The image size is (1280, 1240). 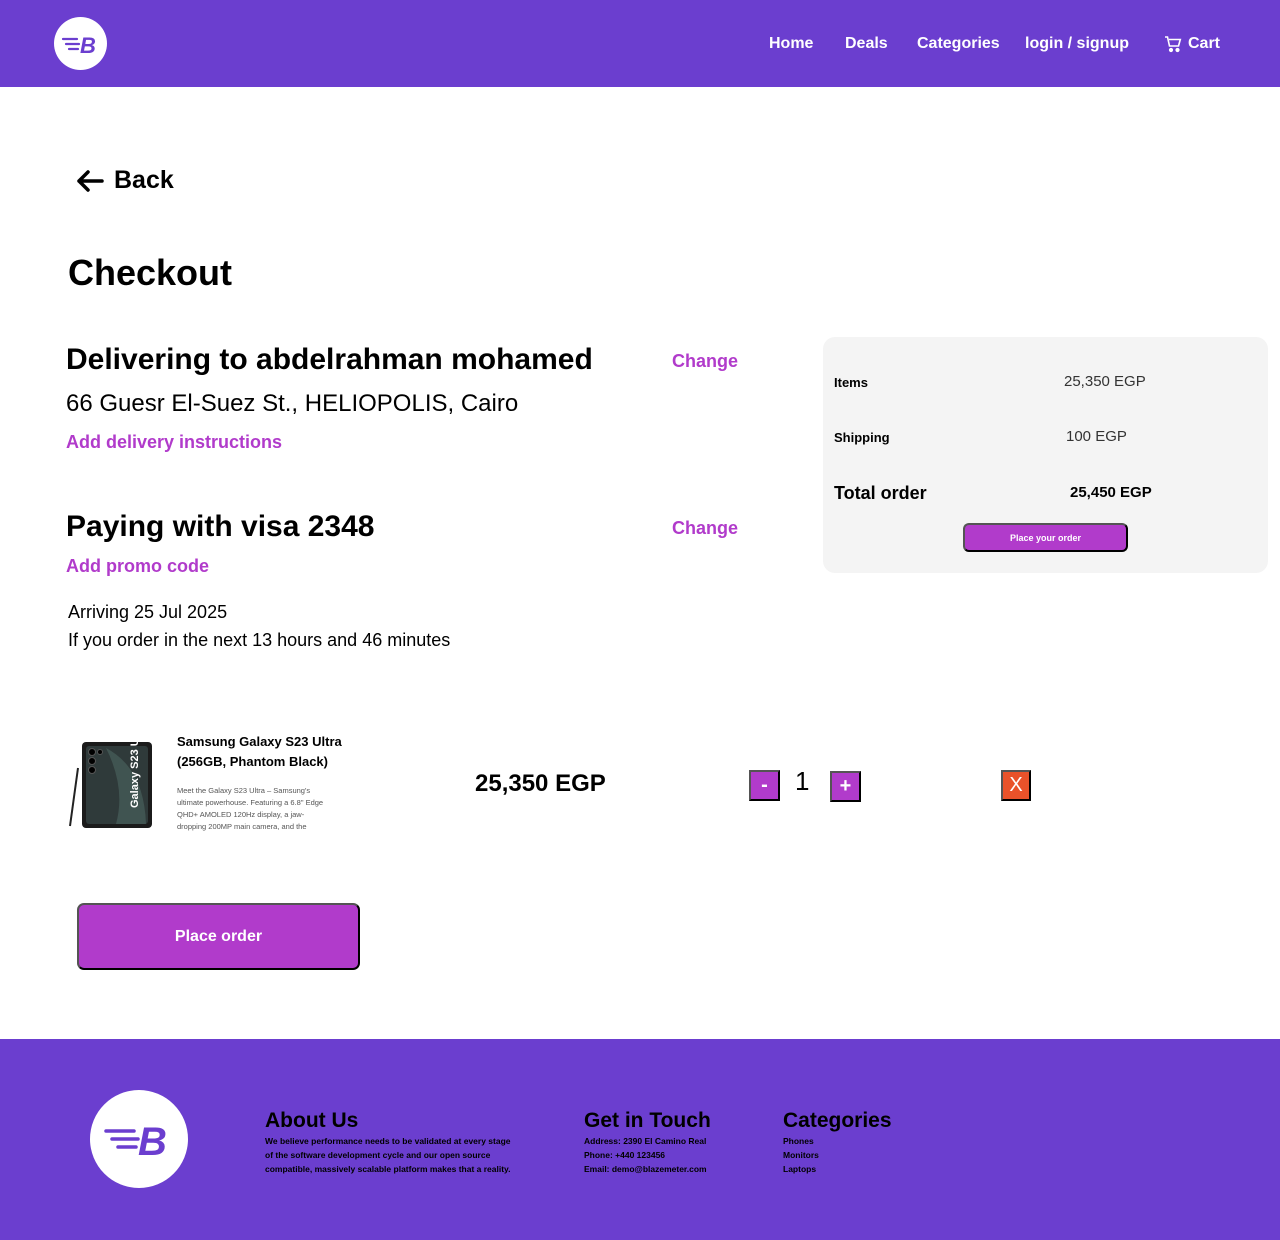 I want to click on back-button: Back, so click(x=125, y=180).